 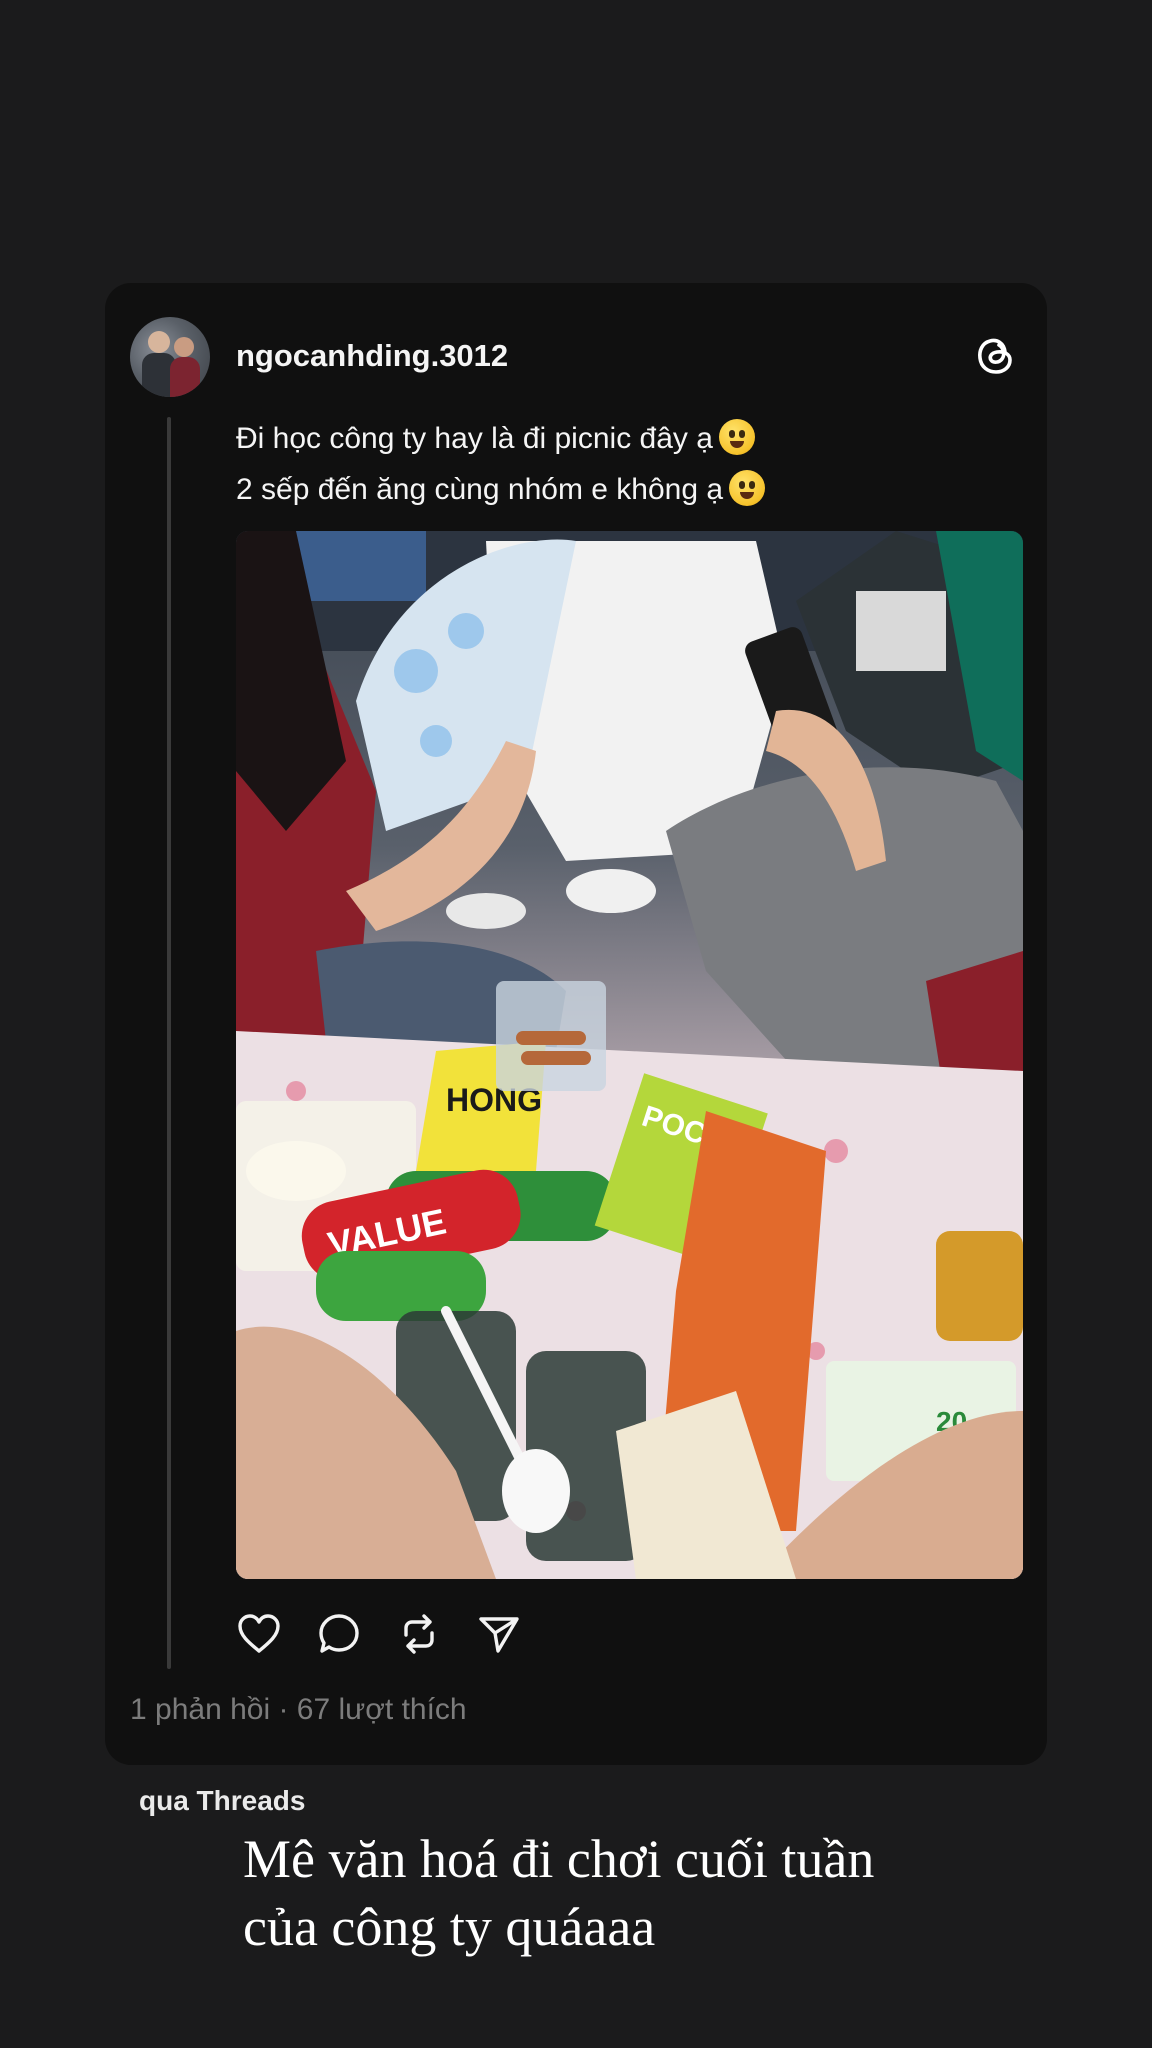 I want to click on caption-line-1: Mê văn hoá đi chơi cuối tuần, so click(x=559, y=1859).